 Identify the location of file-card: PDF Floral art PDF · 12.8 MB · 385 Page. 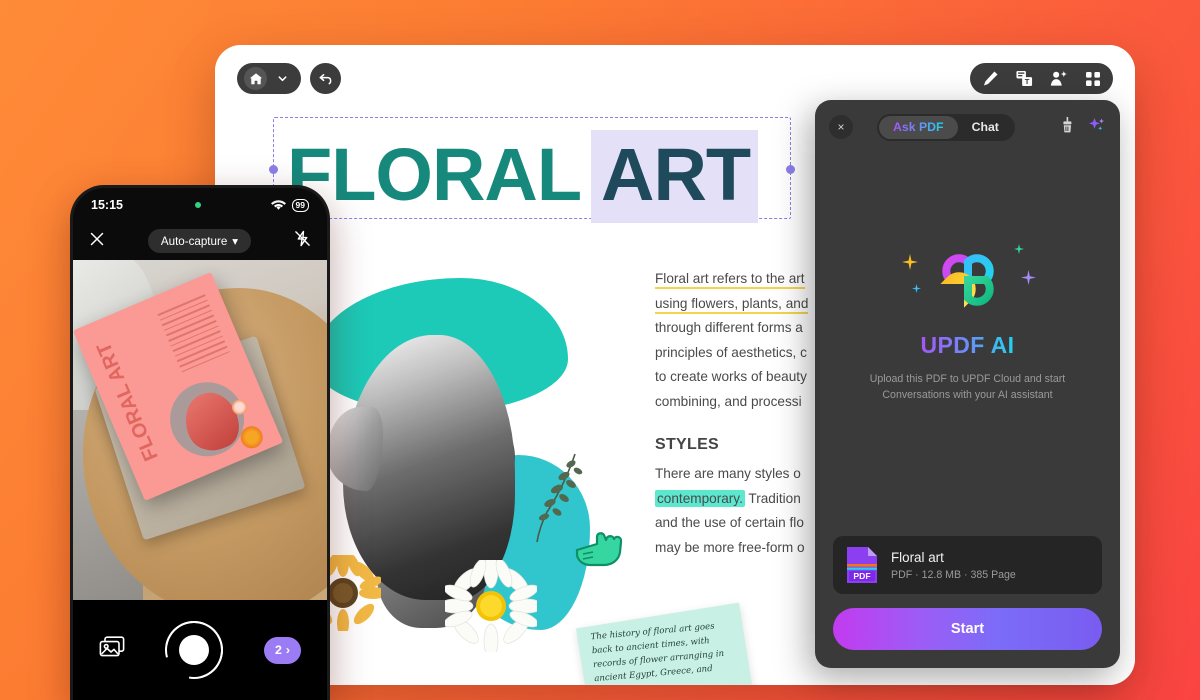
(967, 565).